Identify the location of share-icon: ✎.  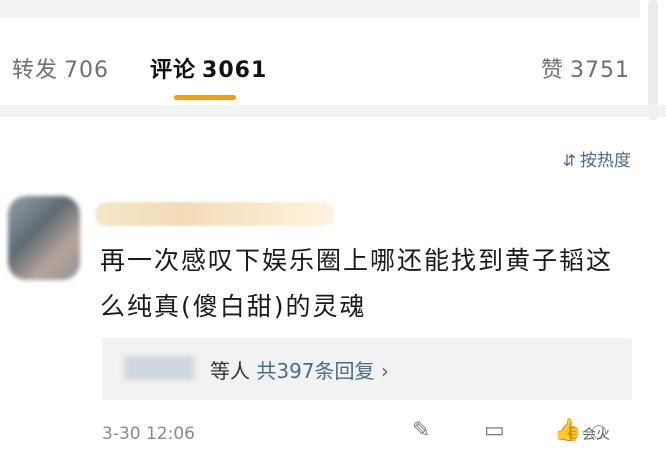
(421, 430).